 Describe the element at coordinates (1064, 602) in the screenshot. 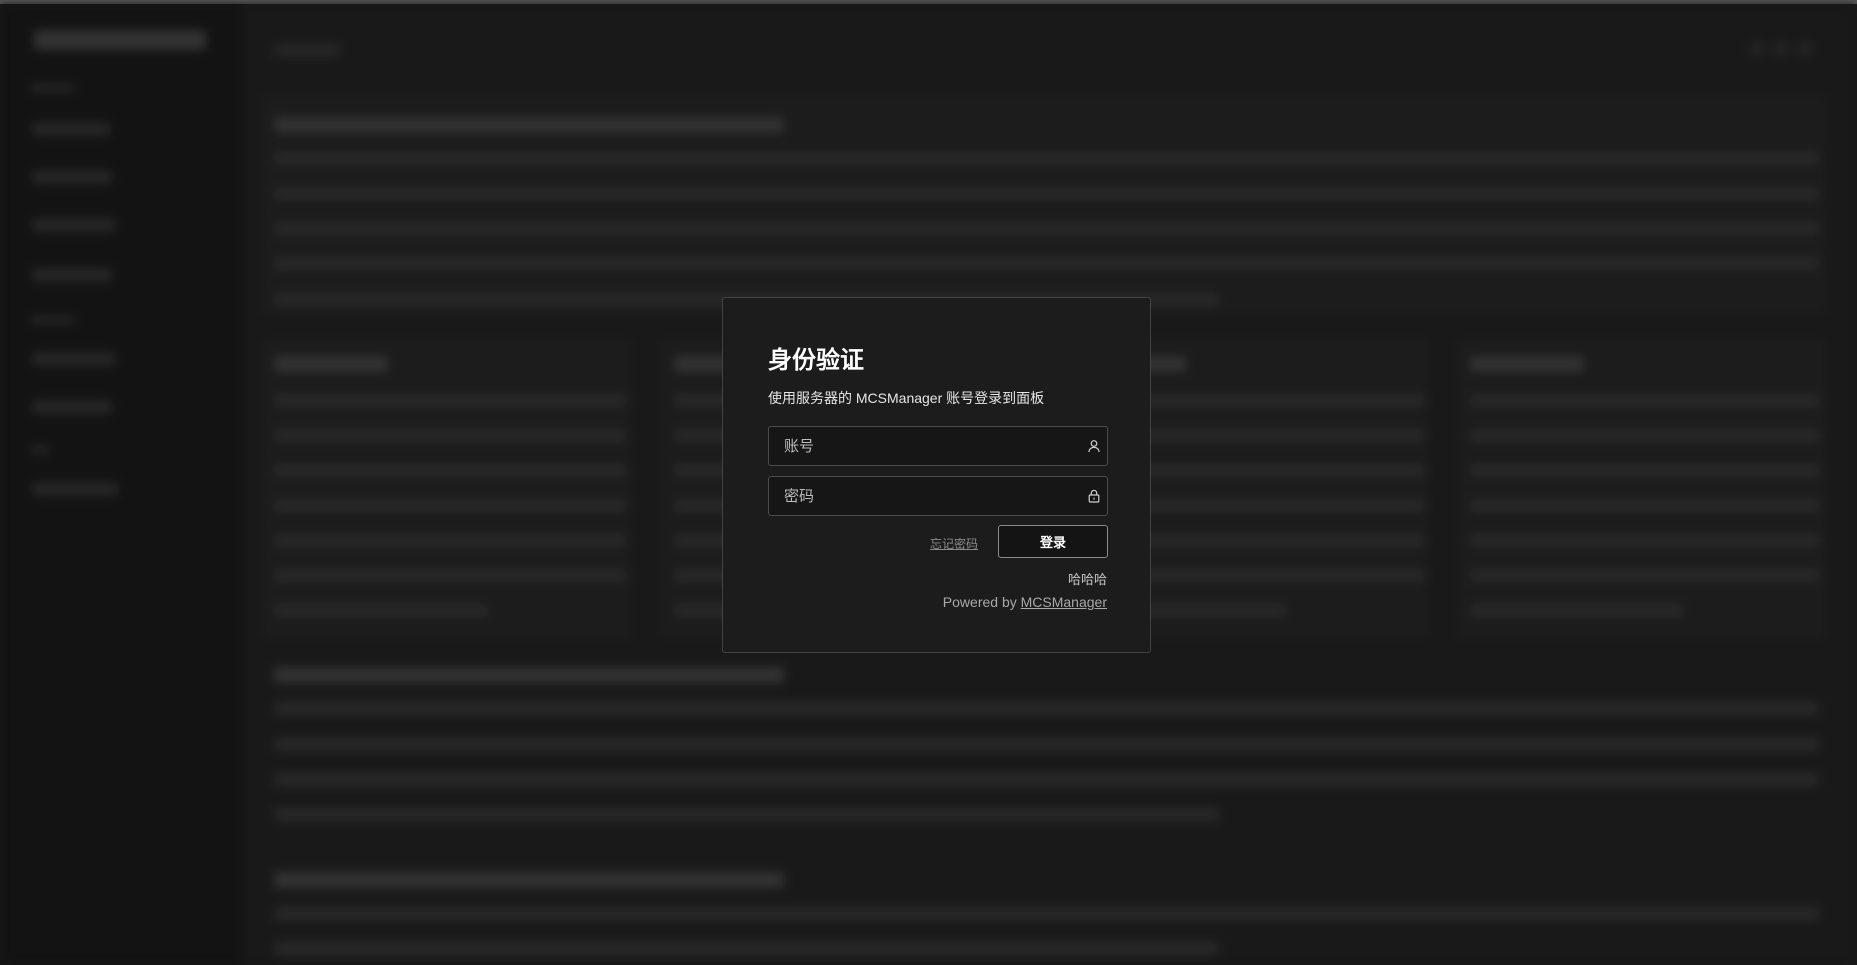

I see `mcsmanager-link: MCSManager` at that location.